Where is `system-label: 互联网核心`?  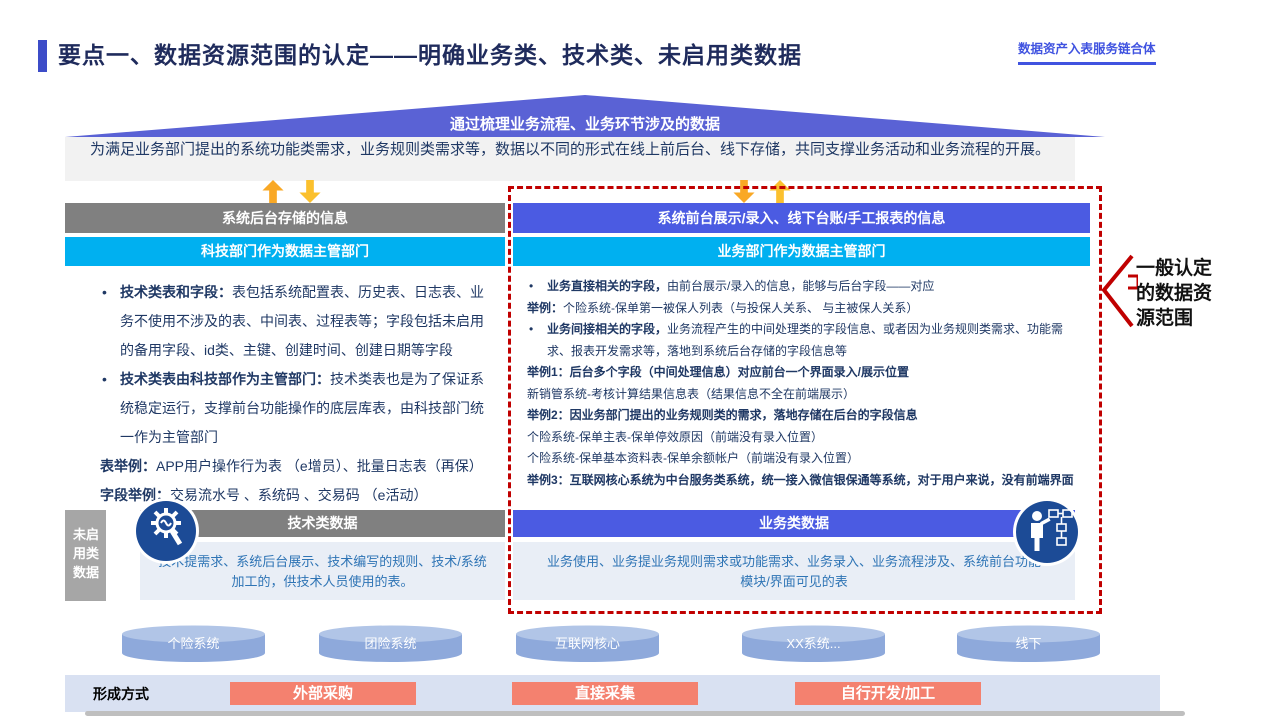
system-label: 互联网核心 is located at coordinates (587, 643).